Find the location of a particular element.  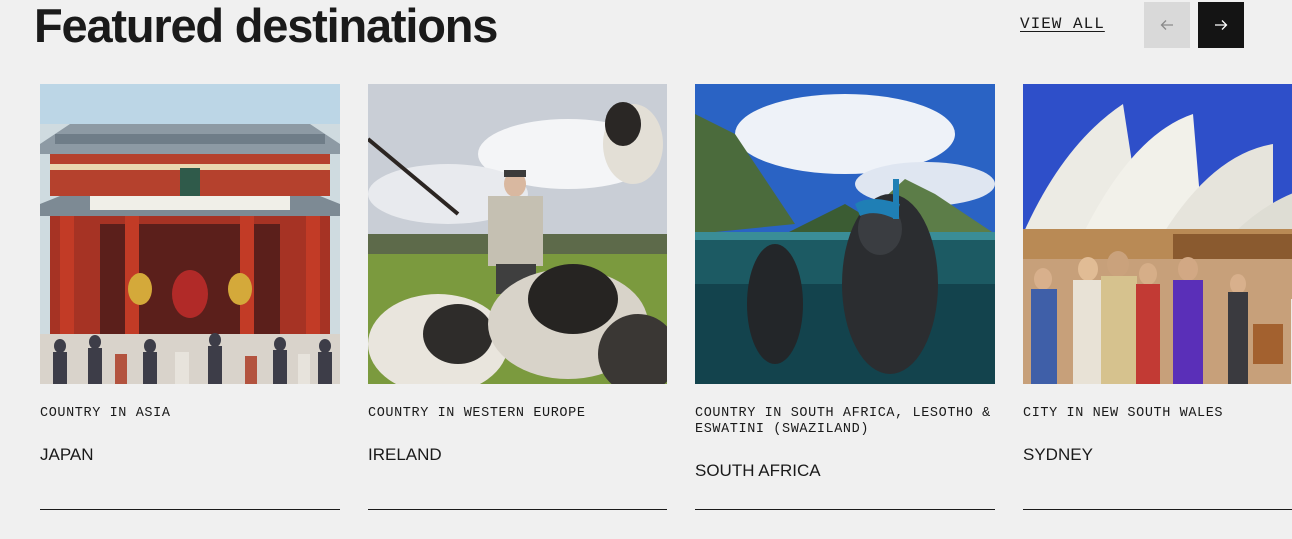

arrow-right-icon is located at coordinates (1221, 25).